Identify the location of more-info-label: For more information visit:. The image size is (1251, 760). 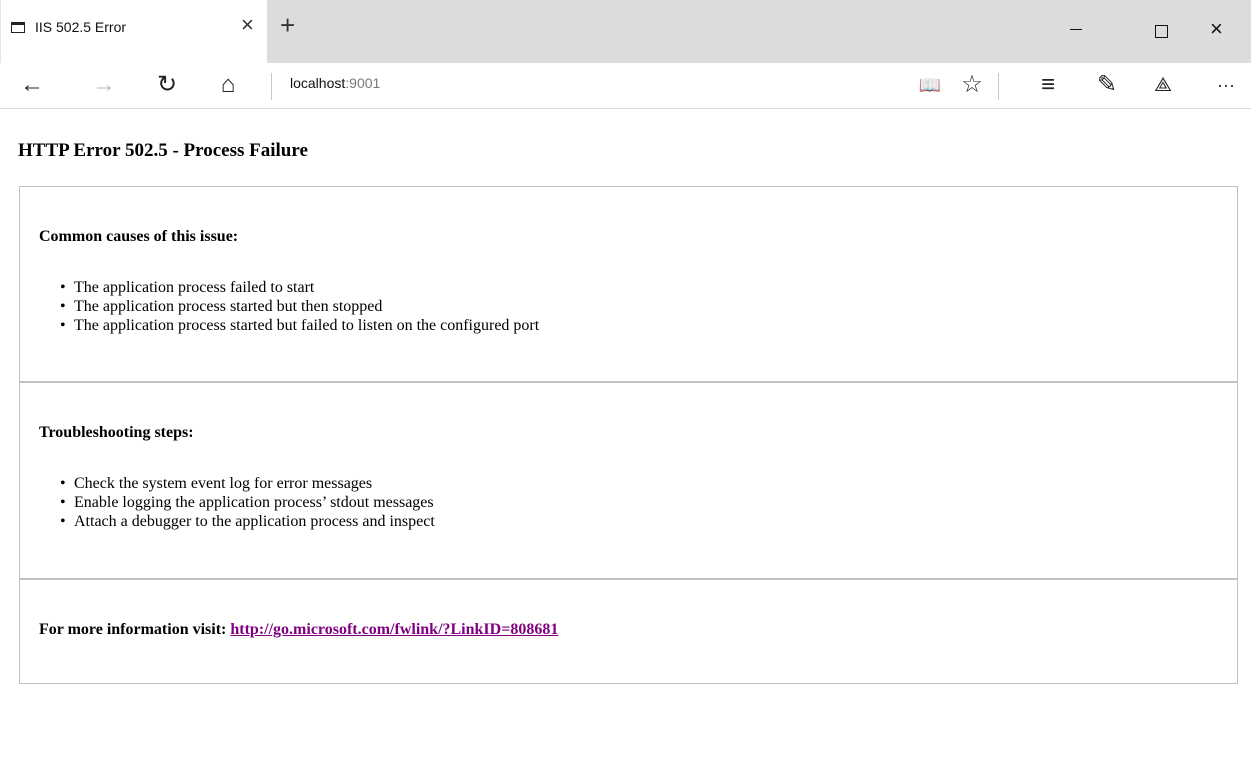
(133, 629).